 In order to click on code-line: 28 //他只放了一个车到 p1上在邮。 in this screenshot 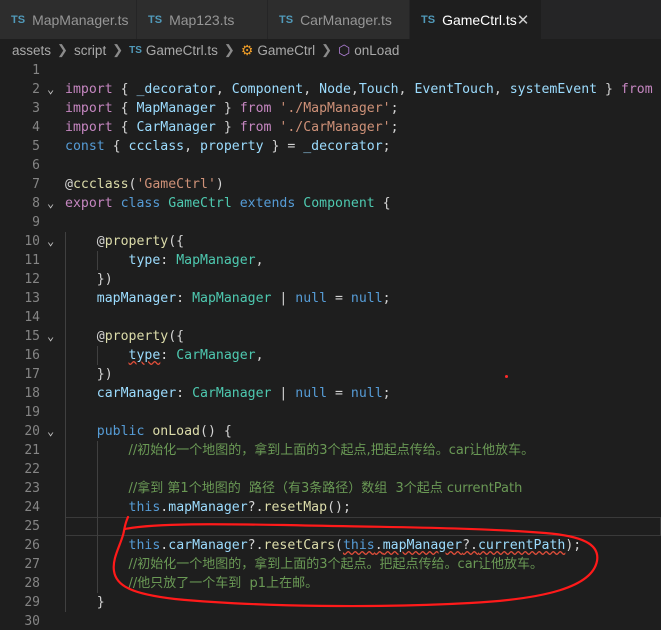, I will do `click(330, 583)`.